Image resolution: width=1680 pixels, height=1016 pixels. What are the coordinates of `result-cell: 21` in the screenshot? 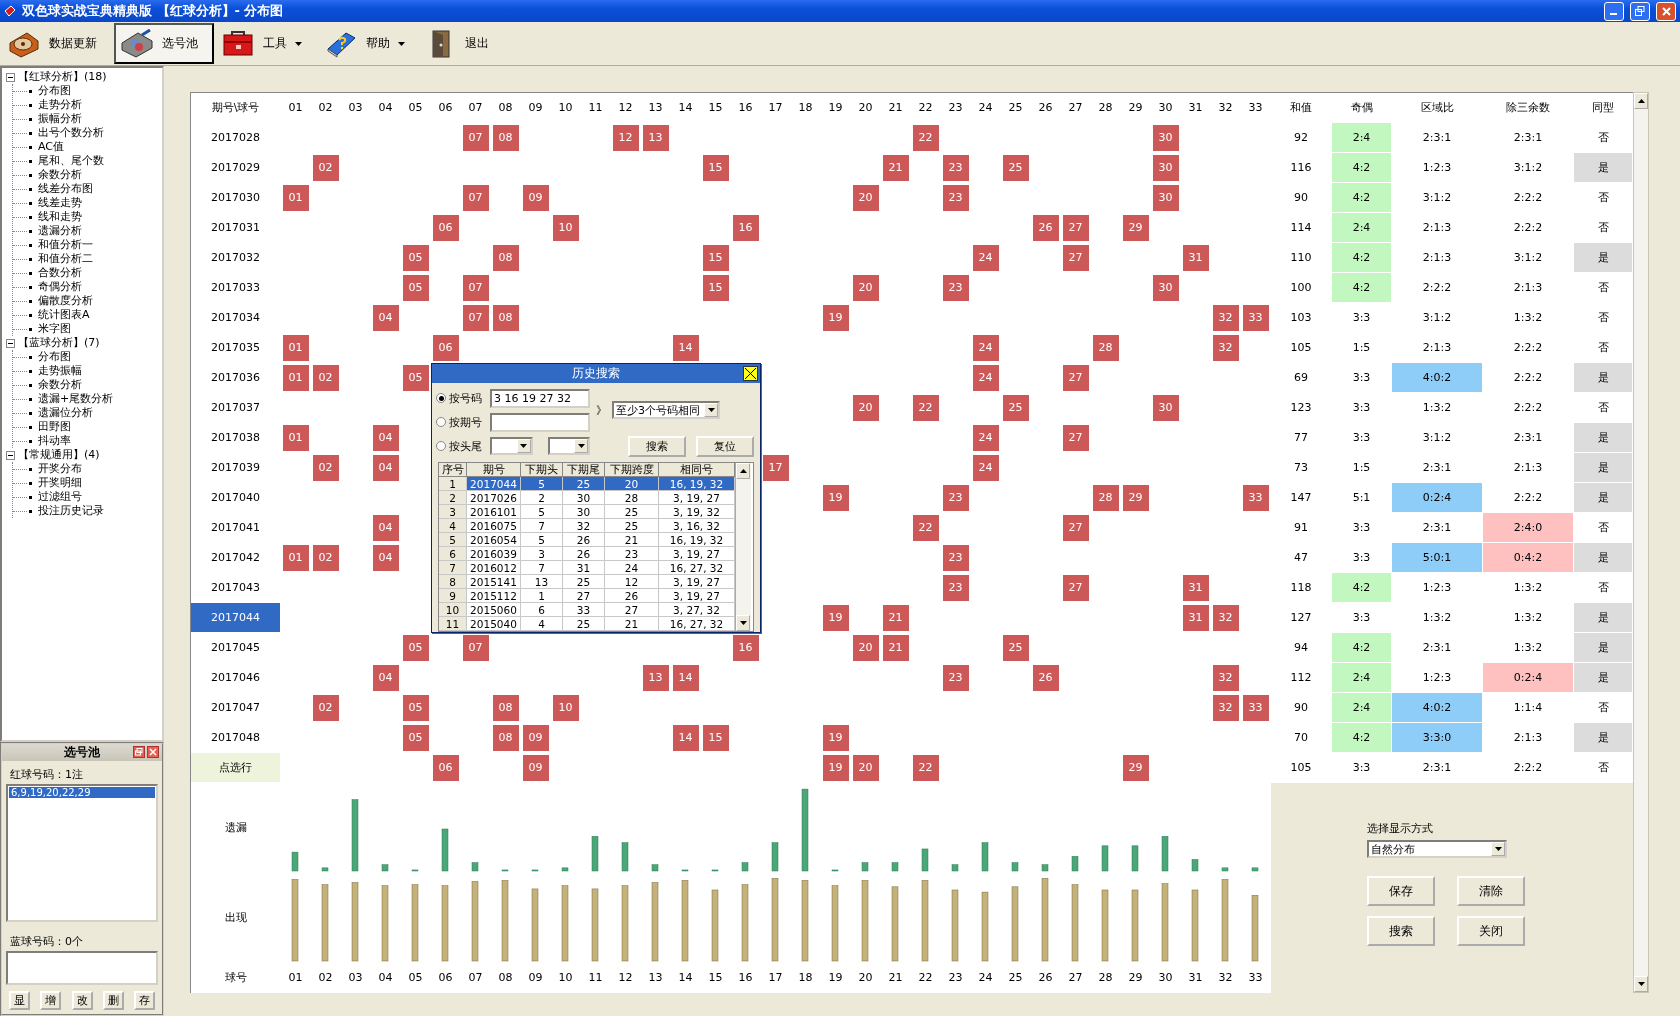 It's located at (632, 540).